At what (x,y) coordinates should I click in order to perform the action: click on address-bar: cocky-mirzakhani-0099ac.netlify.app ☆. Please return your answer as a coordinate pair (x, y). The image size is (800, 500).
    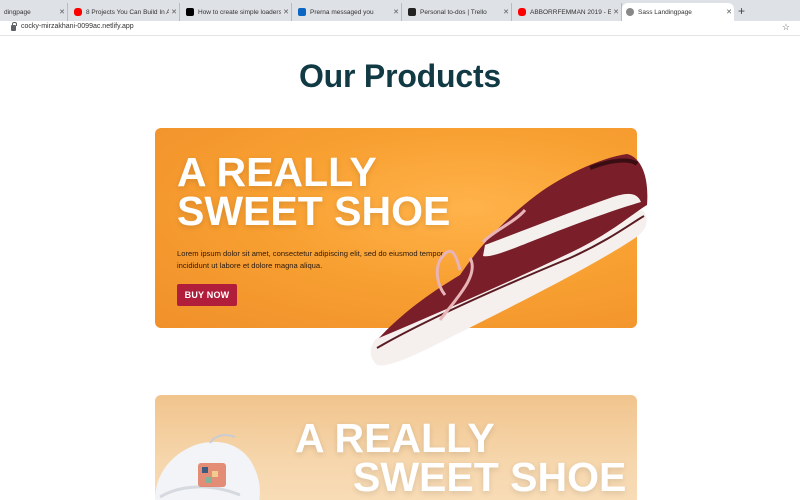
    Looking at the image, I should click on (400, 28).